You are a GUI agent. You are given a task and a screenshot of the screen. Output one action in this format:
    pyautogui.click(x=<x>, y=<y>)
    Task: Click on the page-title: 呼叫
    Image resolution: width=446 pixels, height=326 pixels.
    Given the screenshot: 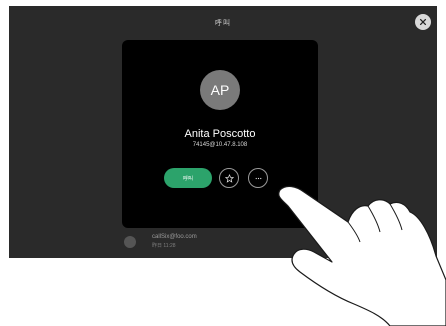 What is the action you would take?
    pyautogui.click(x=223, y=23)
    